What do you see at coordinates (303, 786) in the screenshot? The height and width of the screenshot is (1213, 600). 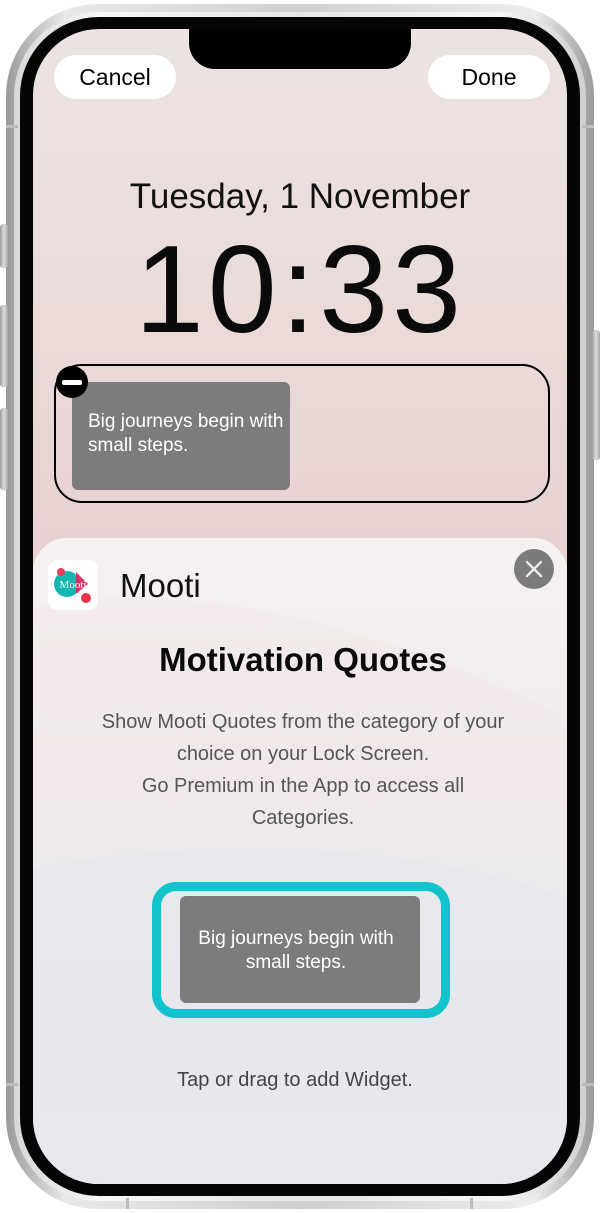 I see `description-line: Go Premium in the App to access all` at bounding box center [303, 786].